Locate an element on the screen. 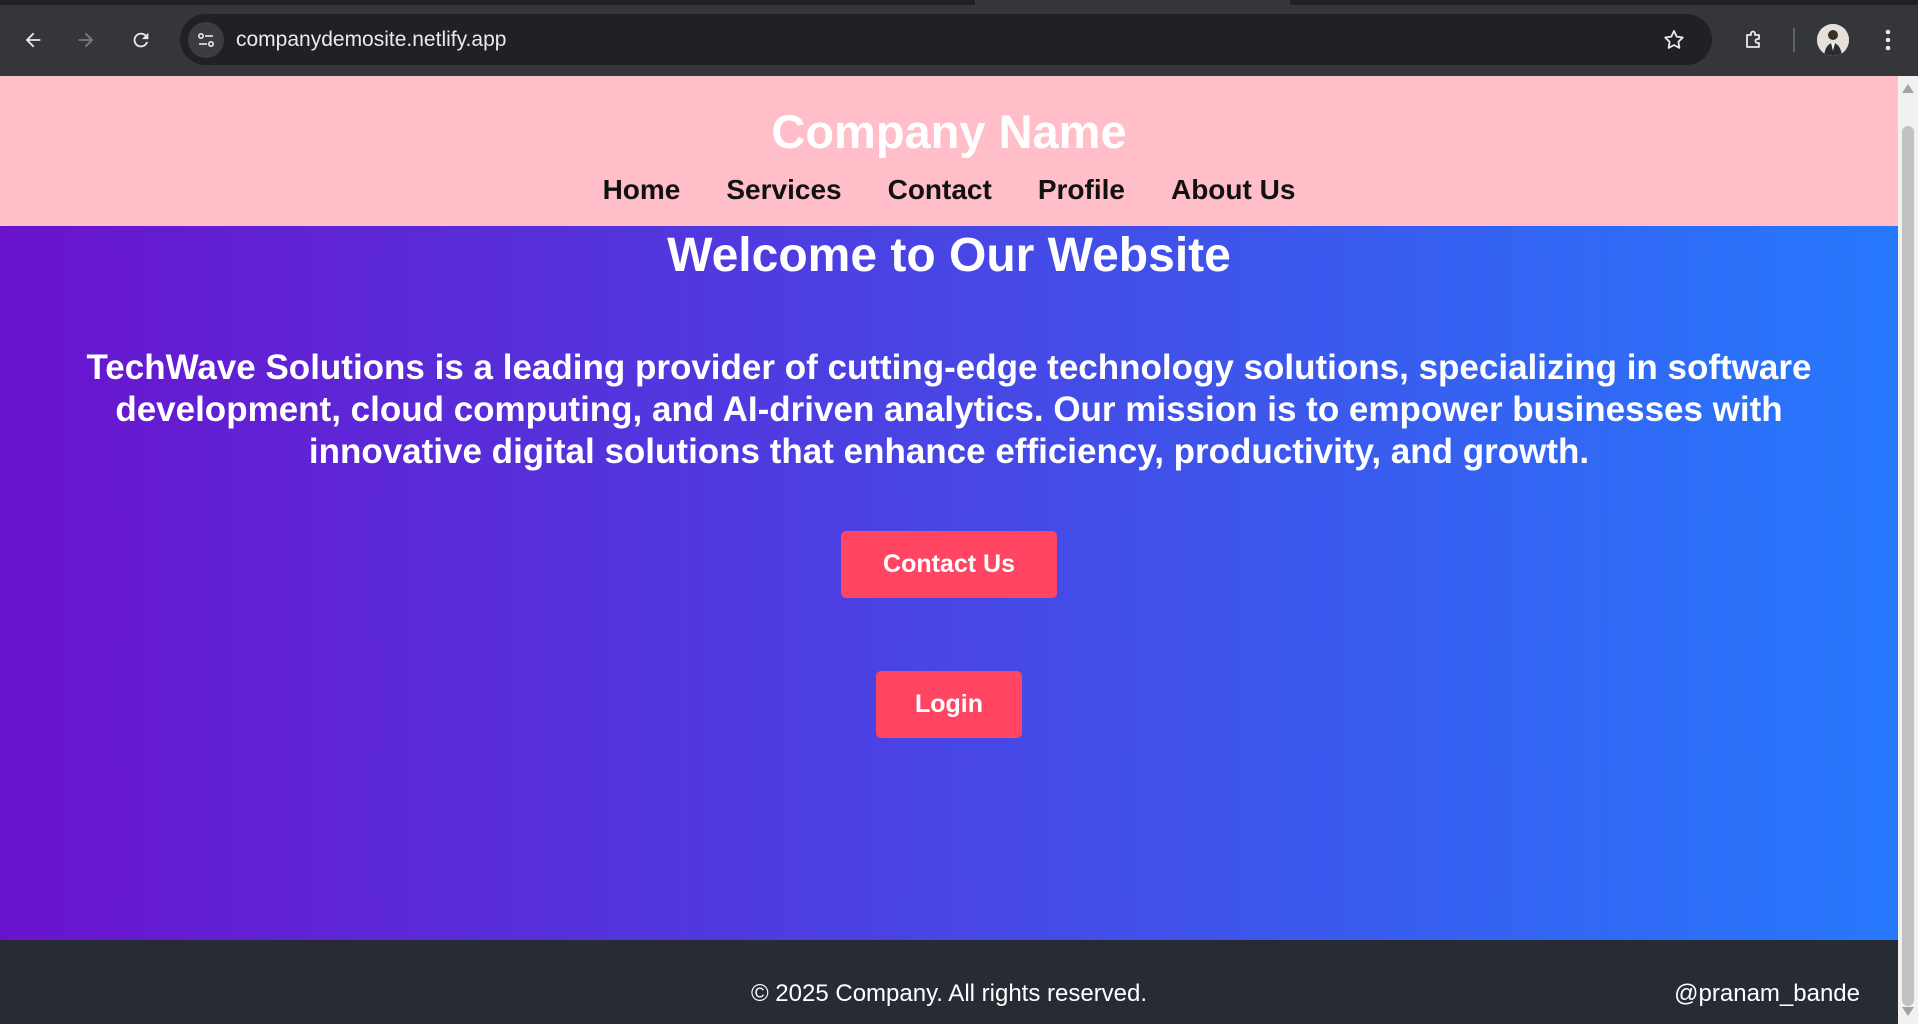  site-settings-icon is located at coordinates (206, 40).